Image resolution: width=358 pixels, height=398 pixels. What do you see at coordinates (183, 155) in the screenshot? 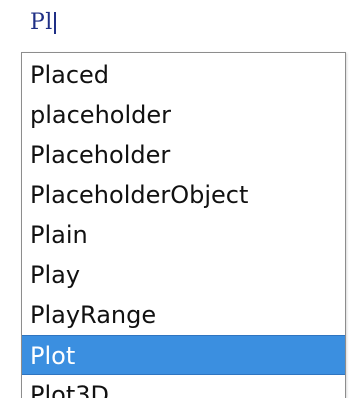
I see `autocomplete-item: Placeholder` at bounding box center [183, 155].